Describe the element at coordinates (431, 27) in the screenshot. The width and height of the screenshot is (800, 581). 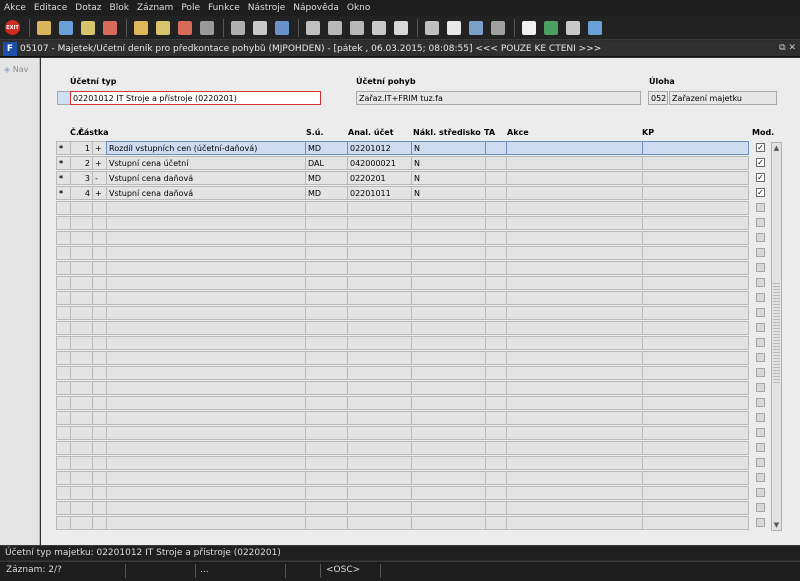
I see `report-button` at that location.